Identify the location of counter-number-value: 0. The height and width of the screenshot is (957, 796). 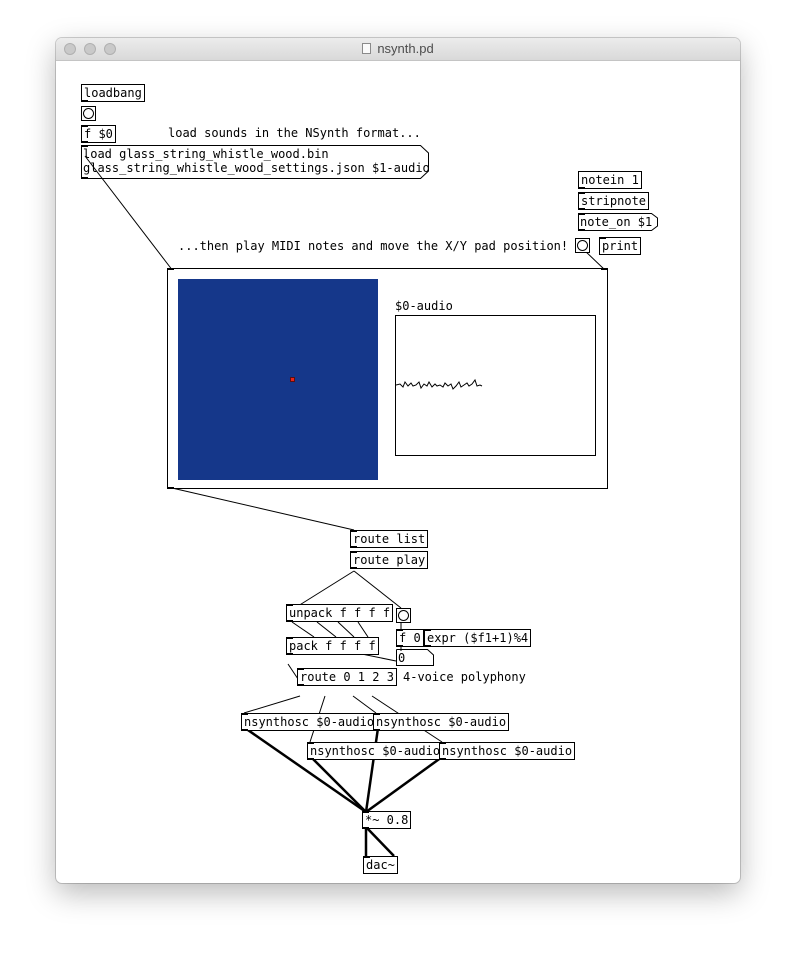
(402, 658).